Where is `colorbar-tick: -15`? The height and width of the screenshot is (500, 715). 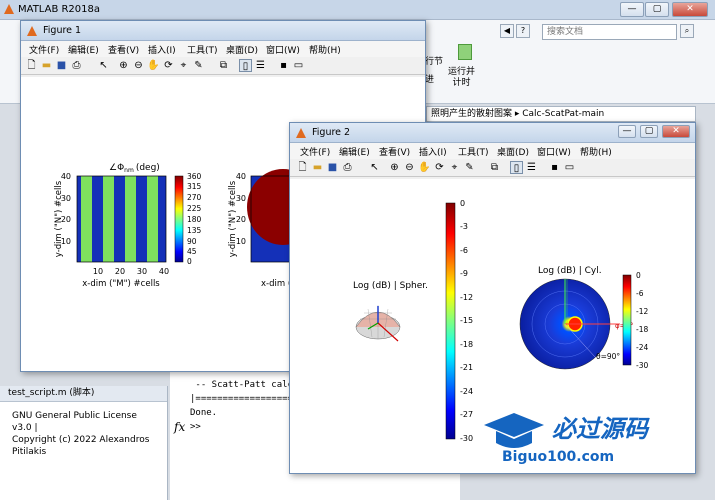 colorbar-tick: -15 is located at coordinates (466, 320).